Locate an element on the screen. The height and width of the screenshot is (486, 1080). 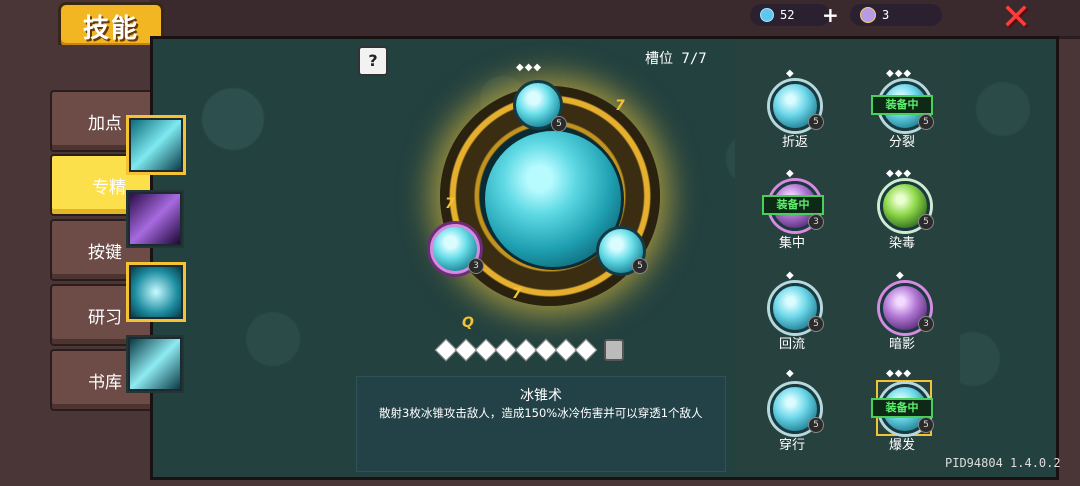
diamond-icon is located at coordinates (586, 350).